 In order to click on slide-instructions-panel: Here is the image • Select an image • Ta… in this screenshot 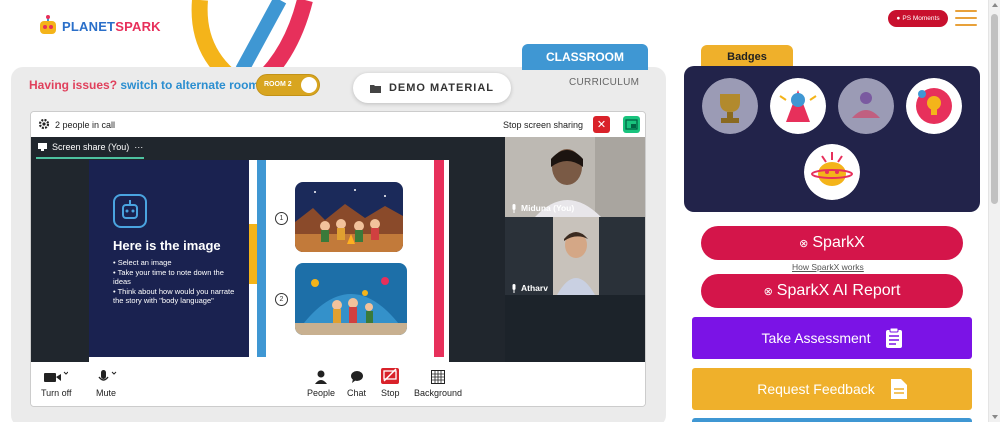, I will do `click(169, 258)`.